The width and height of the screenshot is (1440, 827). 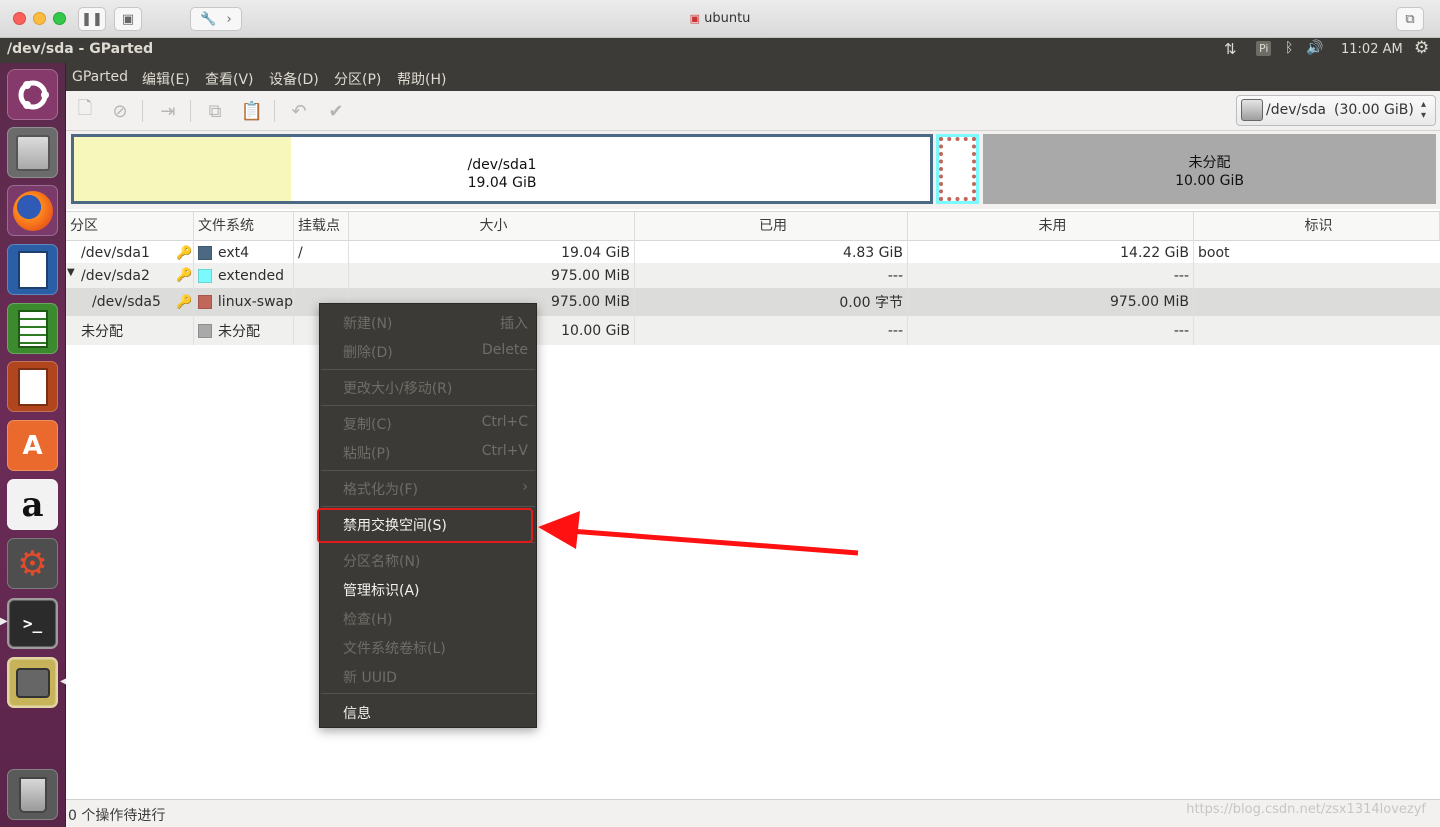 I want to click on launcher-terminal: >_, so click(x=32, y=623).